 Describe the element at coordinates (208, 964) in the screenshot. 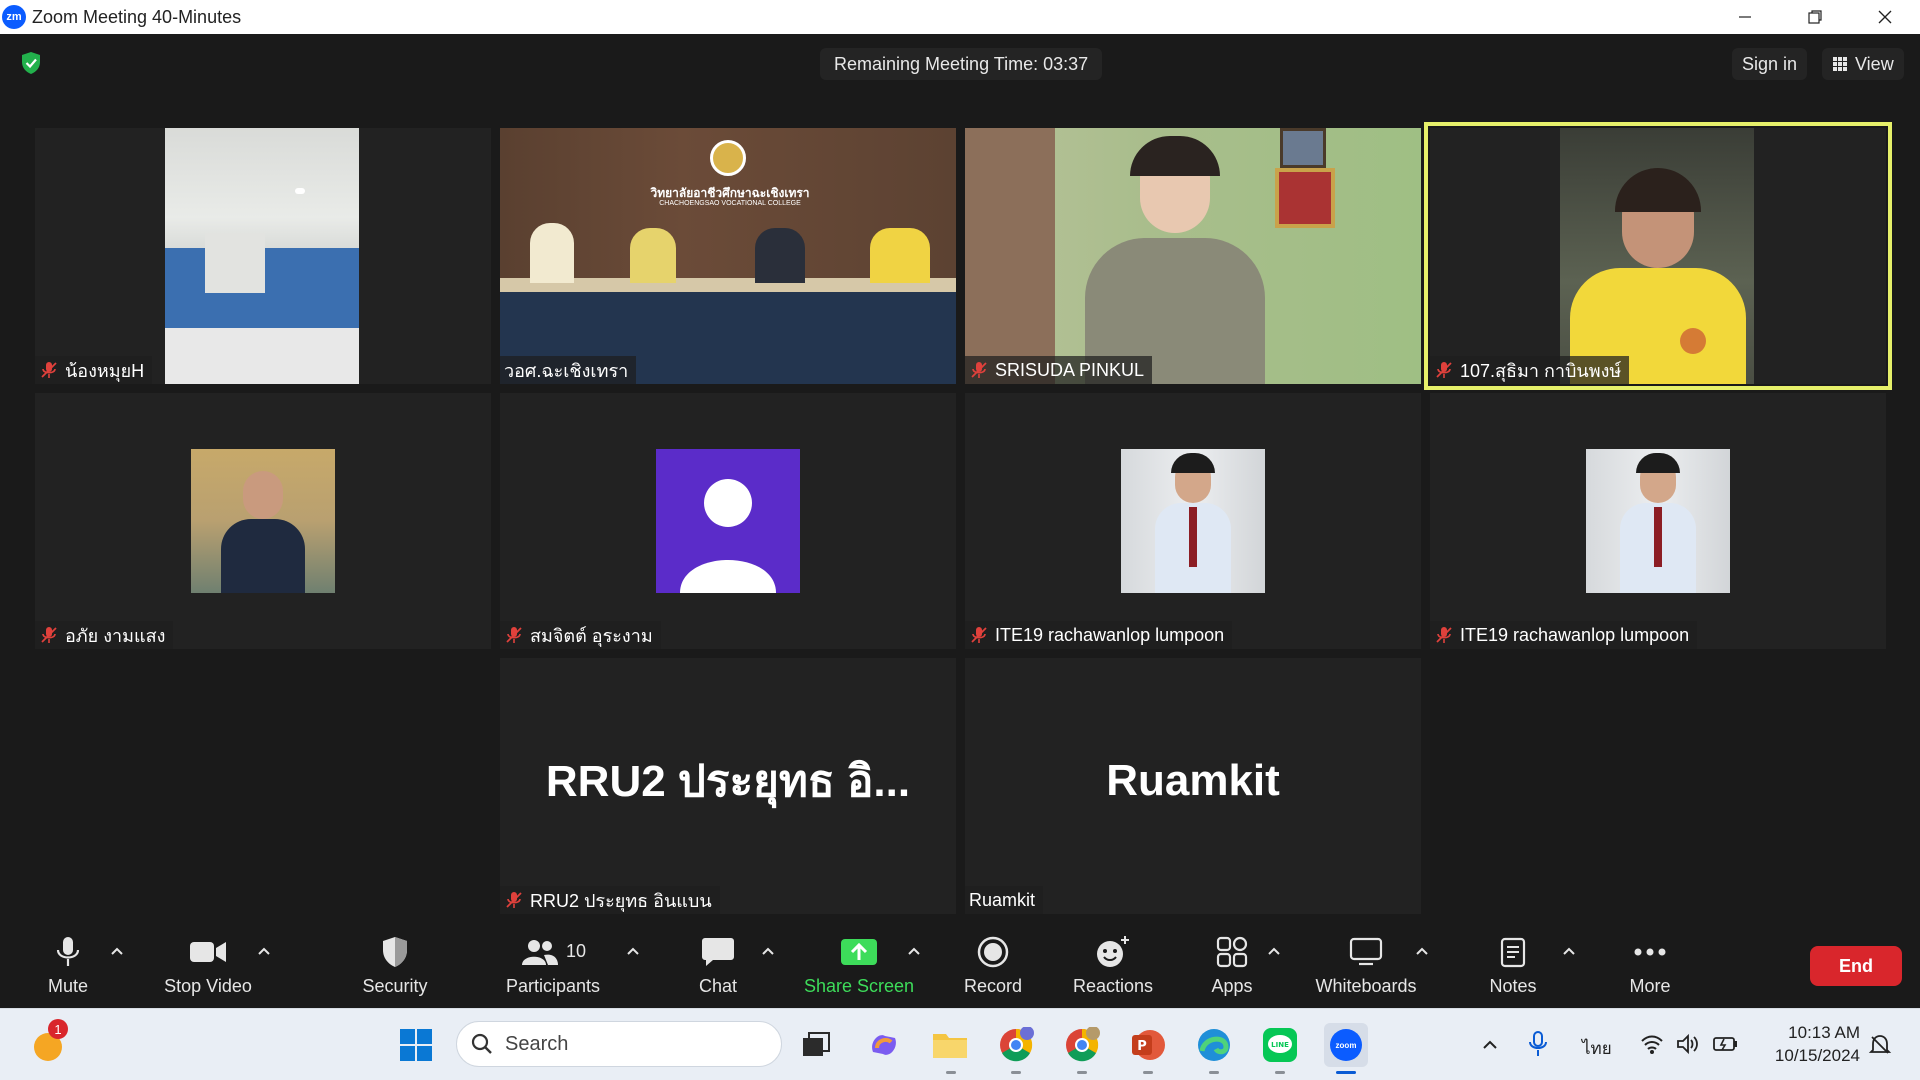

I see `stop-video-button: Stop Video` at that location.